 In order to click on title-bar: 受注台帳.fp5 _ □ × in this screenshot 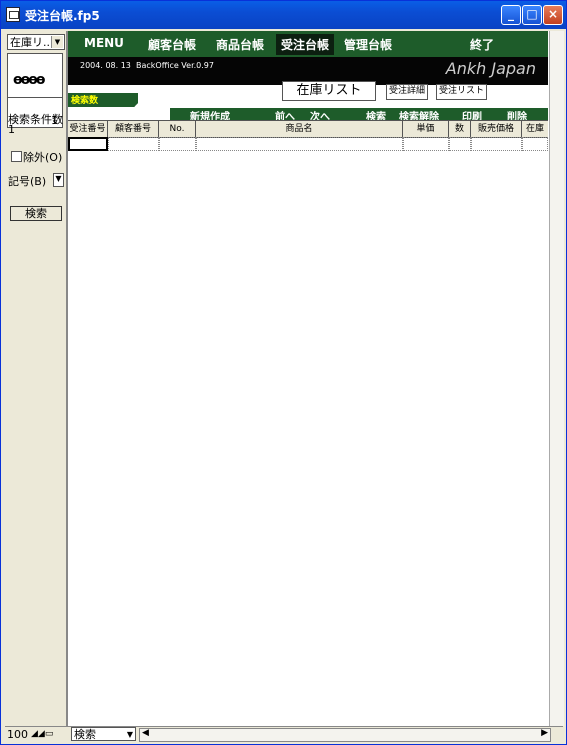, I will do `click(283, 15)`.